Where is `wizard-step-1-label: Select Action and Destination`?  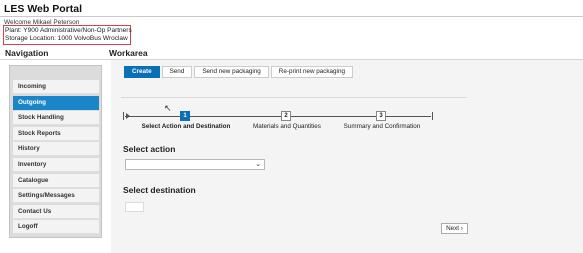
wizard-step-1-label: Select Action and Destination is located at coordinates (186, 126).